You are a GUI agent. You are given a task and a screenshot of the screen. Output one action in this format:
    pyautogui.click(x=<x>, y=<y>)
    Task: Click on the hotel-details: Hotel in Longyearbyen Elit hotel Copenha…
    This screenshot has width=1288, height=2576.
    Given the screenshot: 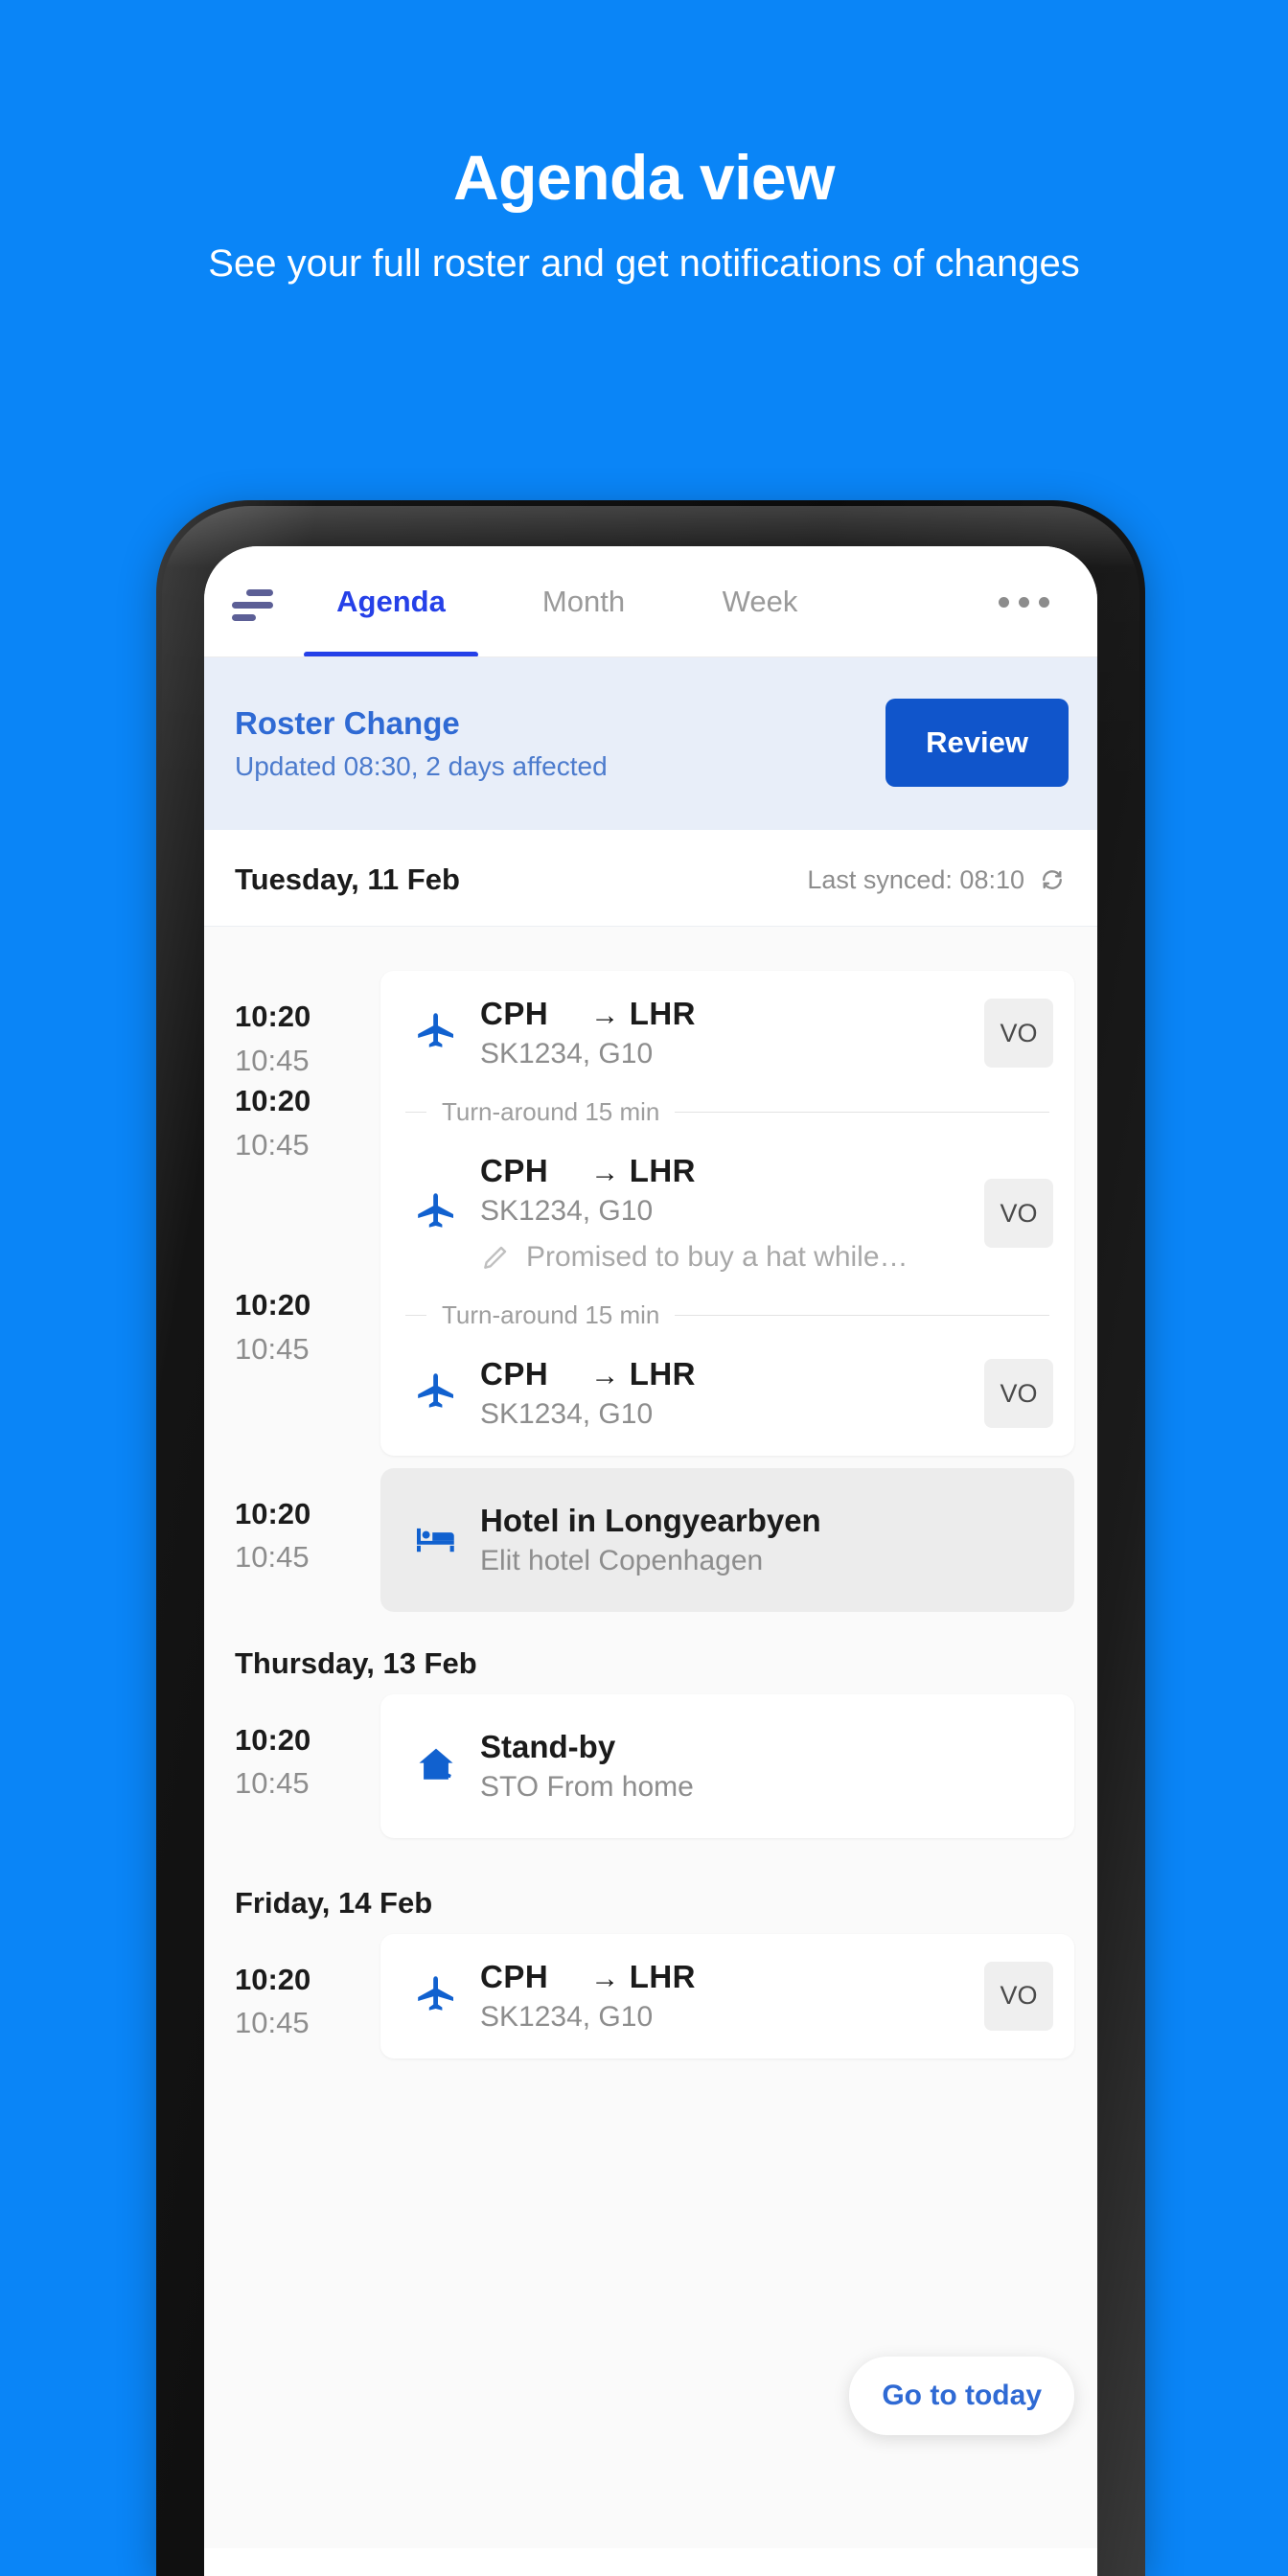 What is the action you would take?
    pyautogui.click(x=766, y=1540)
    